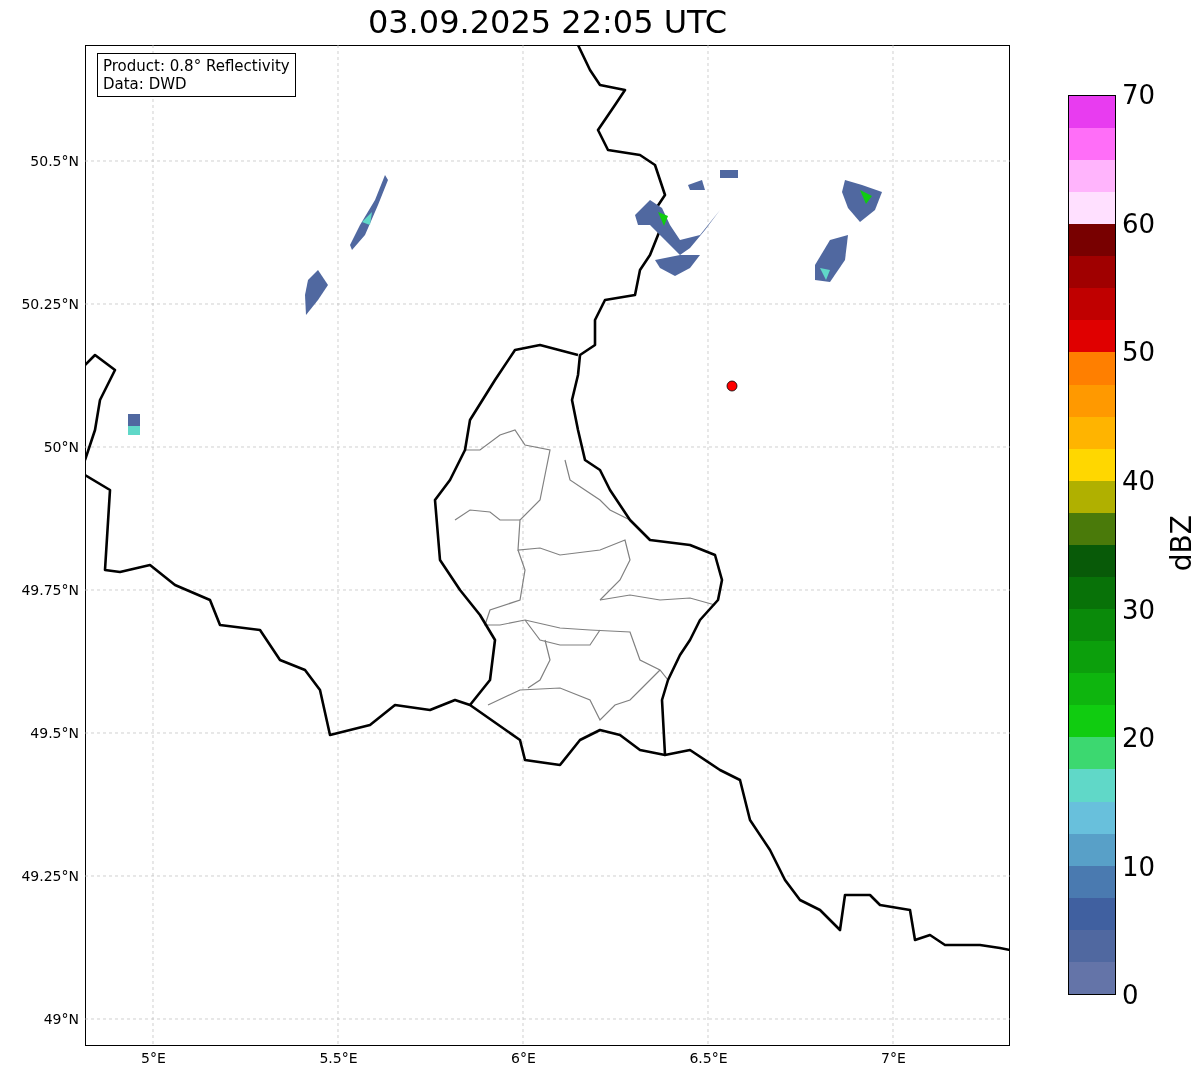  Describe the element at coordinates (50, 875) in the screenshot. I see `latitude-label: 49.25°N` at that location.